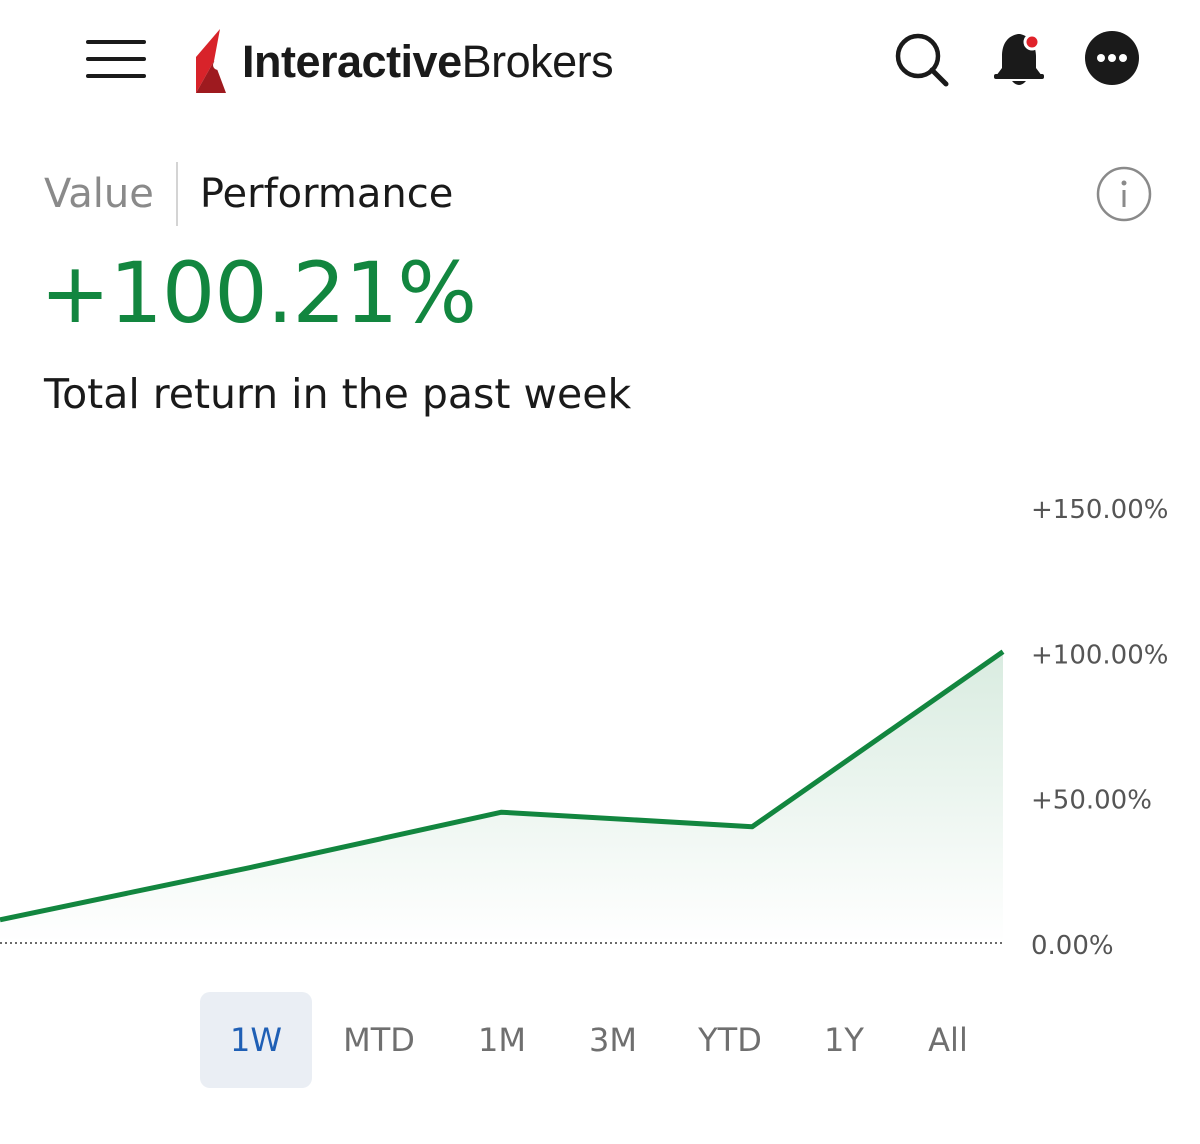 This screenshot has width=1200, height=1144. I want to click on search-icon, so click(922, 60).